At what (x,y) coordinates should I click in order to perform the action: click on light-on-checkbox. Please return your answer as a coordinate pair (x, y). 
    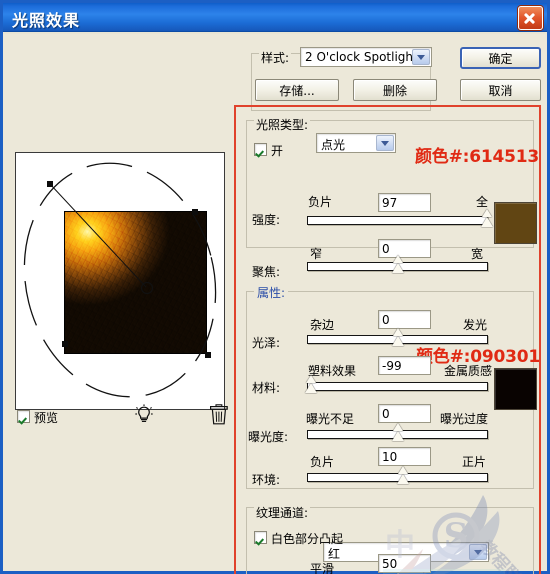
    Looking at the image, I should click on (260, 149).